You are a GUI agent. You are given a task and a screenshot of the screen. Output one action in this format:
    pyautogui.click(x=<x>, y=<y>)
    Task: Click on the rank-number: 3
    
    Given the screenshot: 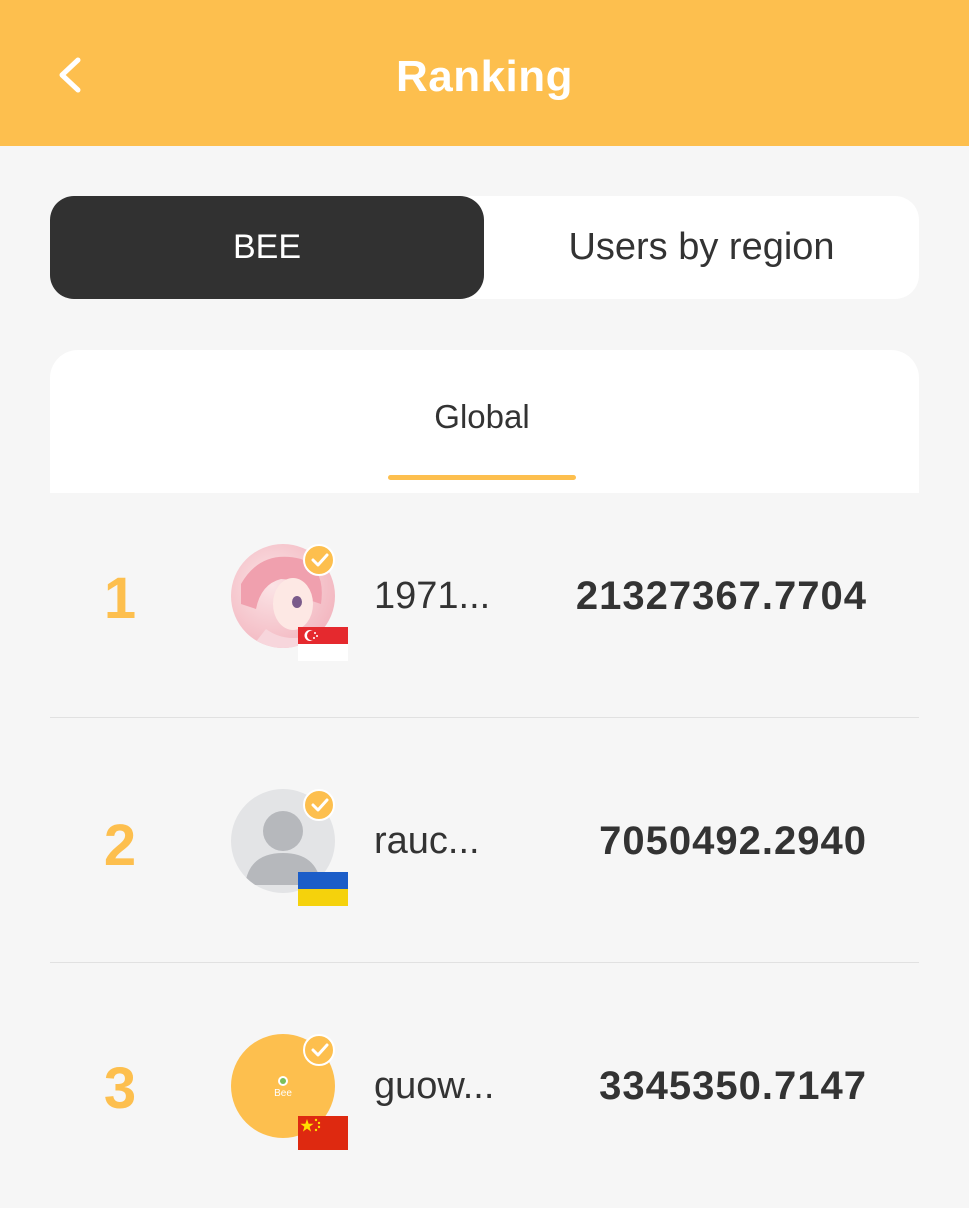 What is the action you would take?
    pyautogui.click(x=120, y=1088)
    